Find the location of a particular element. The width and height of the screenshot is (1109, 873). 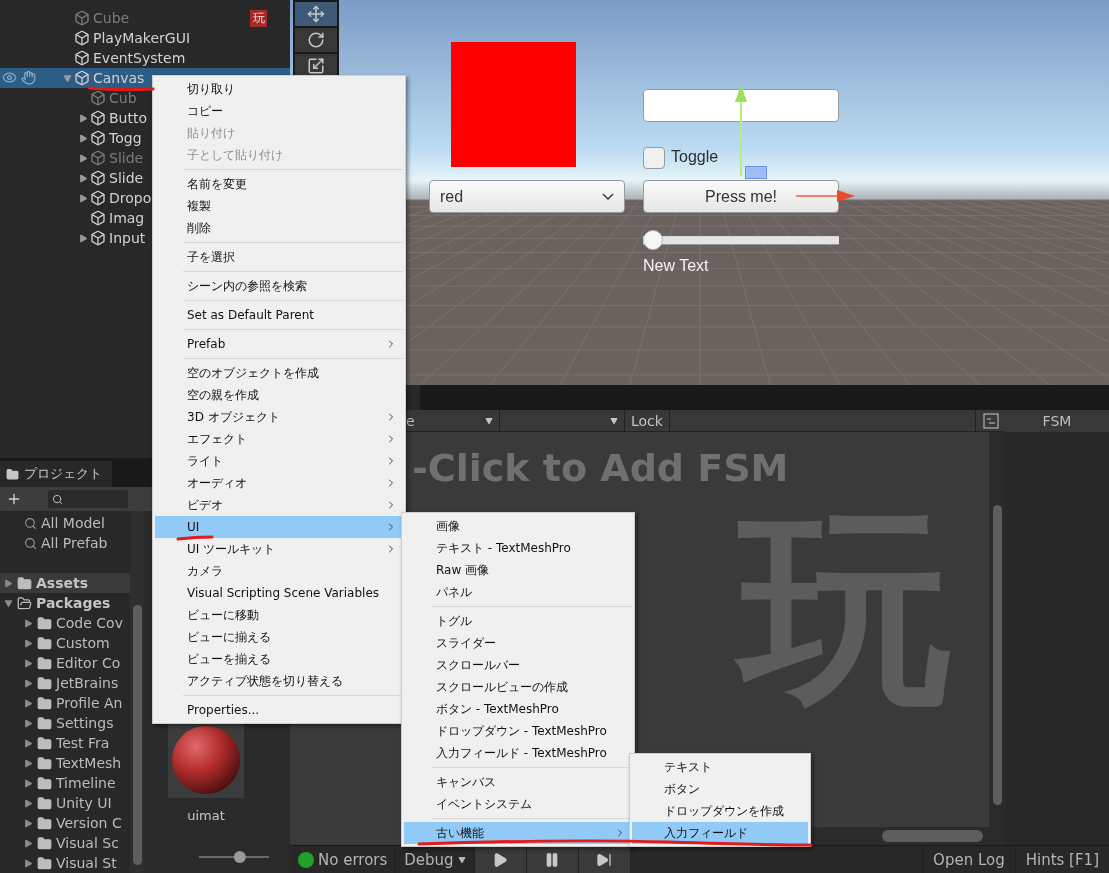

menu-item: ドロップダウンを作成 is located at coordinates (720, 811).